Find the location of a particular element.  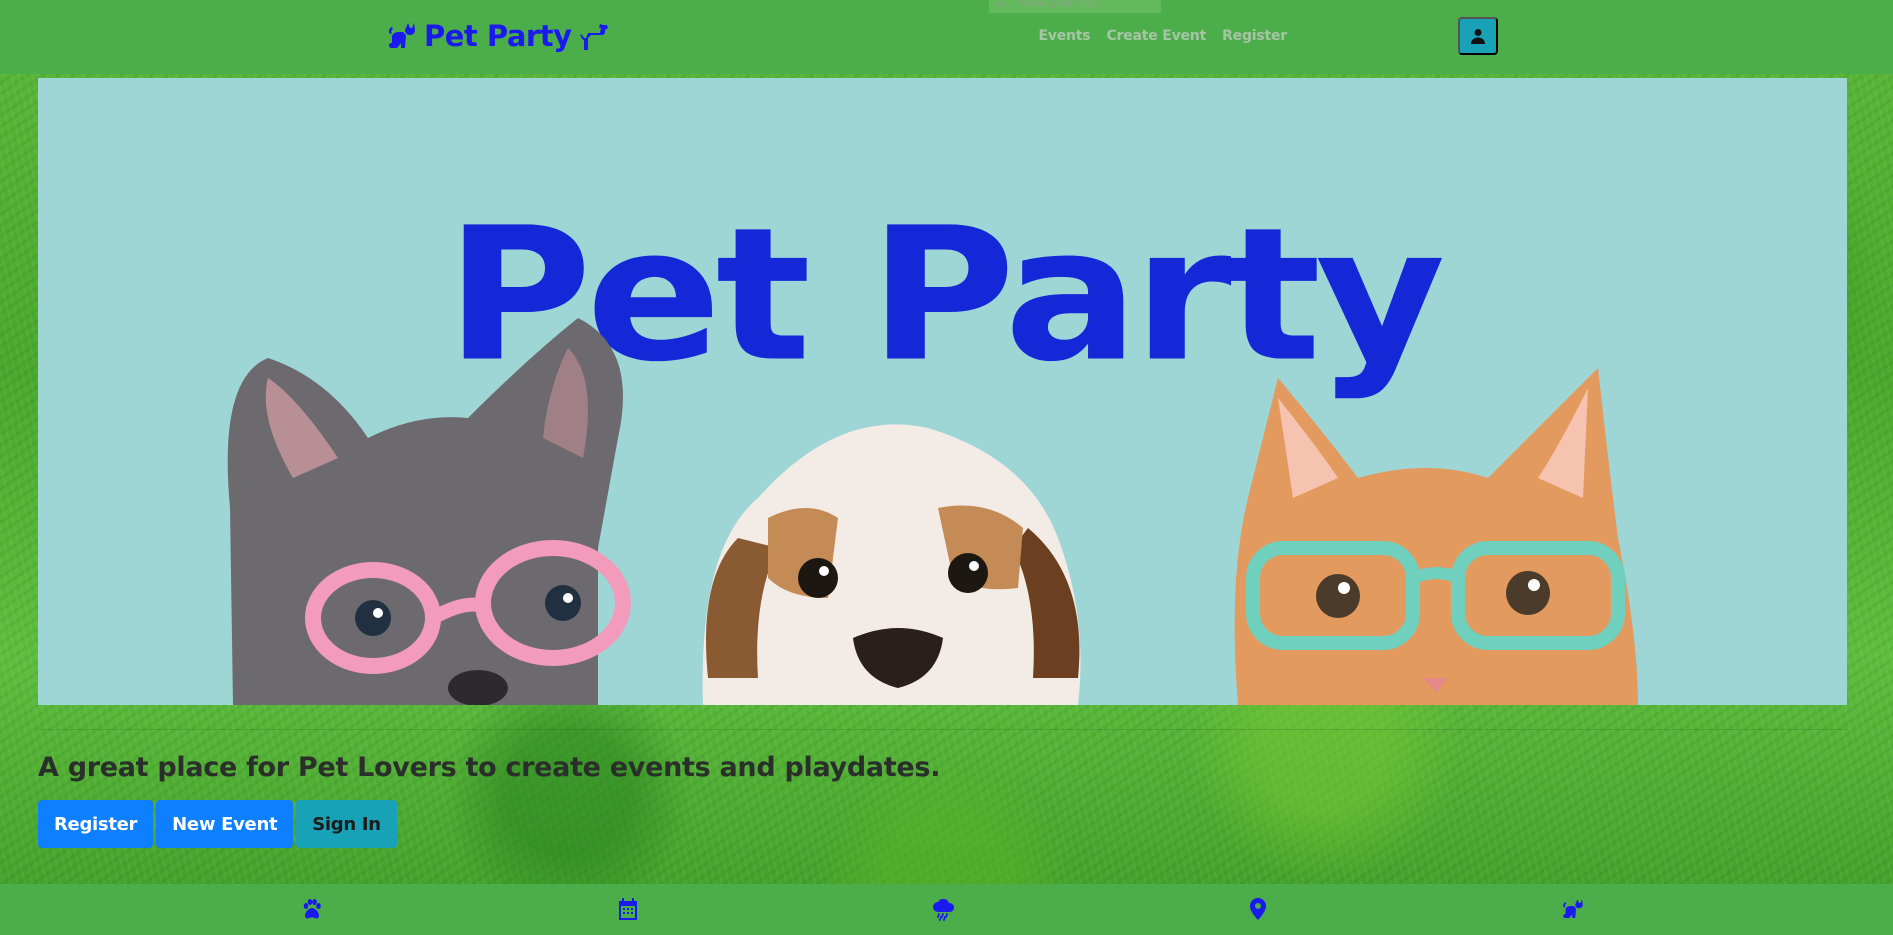

footer-paw-link is located at coordinates (312, 909).